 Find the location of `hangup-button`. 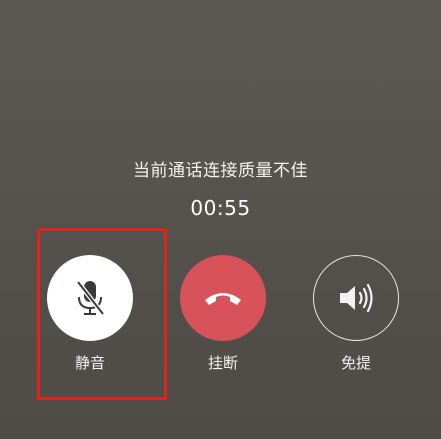

hangup-button is located at coordinates (223, 298).